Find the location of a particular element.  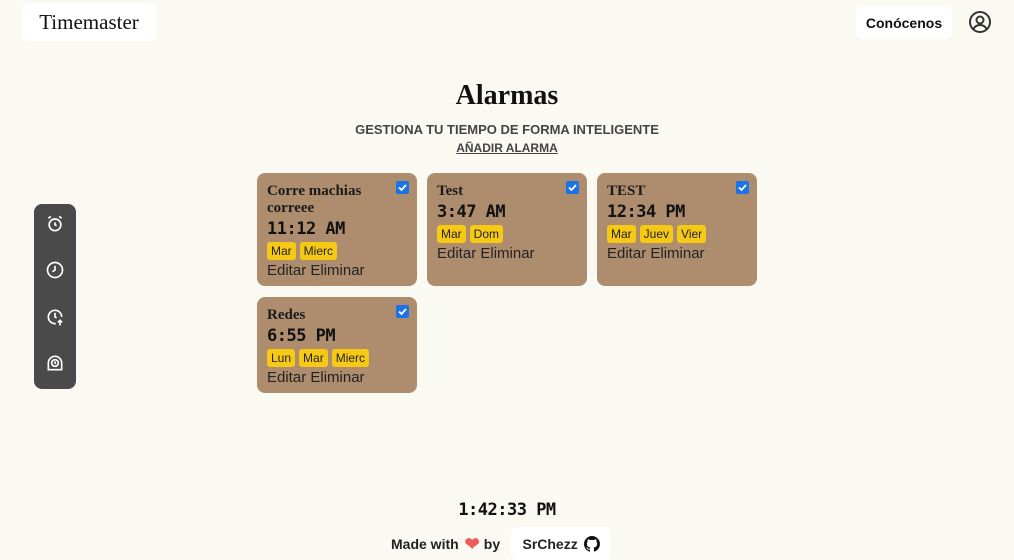

about-button-label: Conócenos is located at coordinates (904, 22).